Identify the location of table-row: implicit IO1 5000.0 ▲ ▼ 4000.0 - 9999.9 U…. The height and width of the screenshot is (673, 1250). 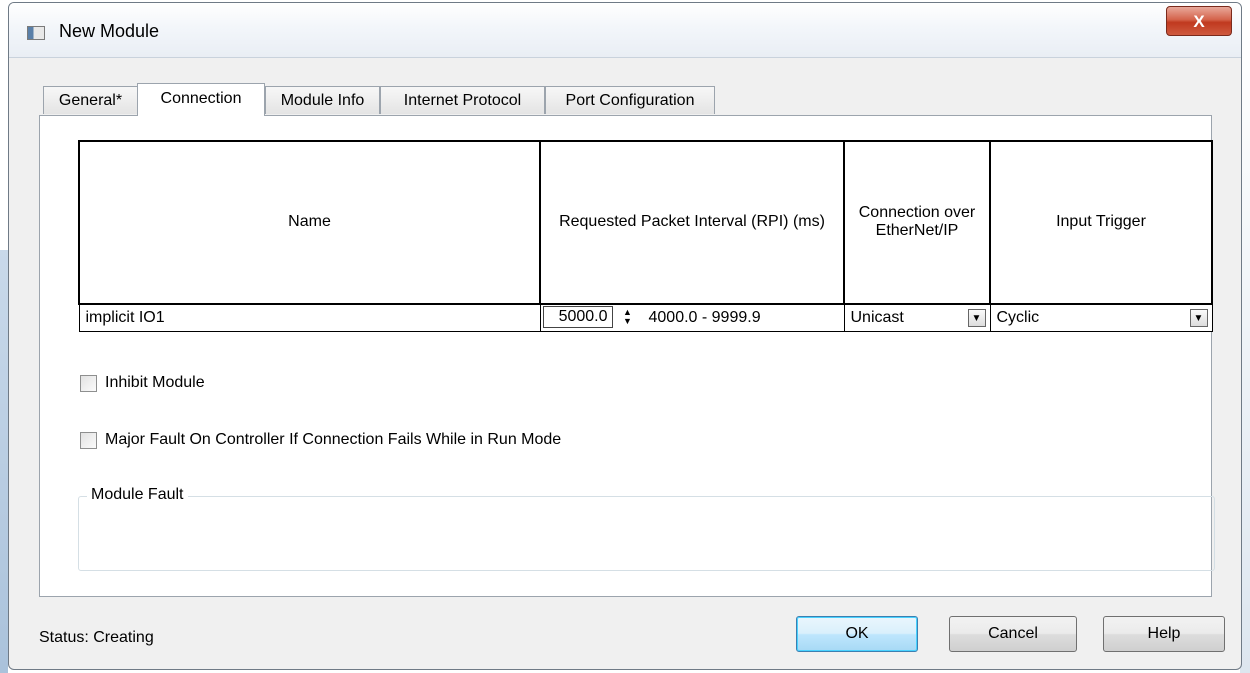
(645, 317).